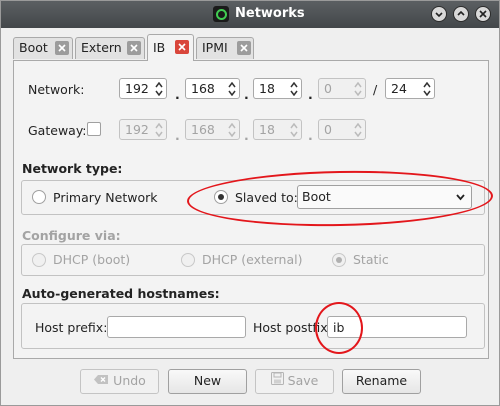  What do you see at coordinates (56, 89) in the screenshot?
I see `network-label: Network:` at bounding box center [56, 89].